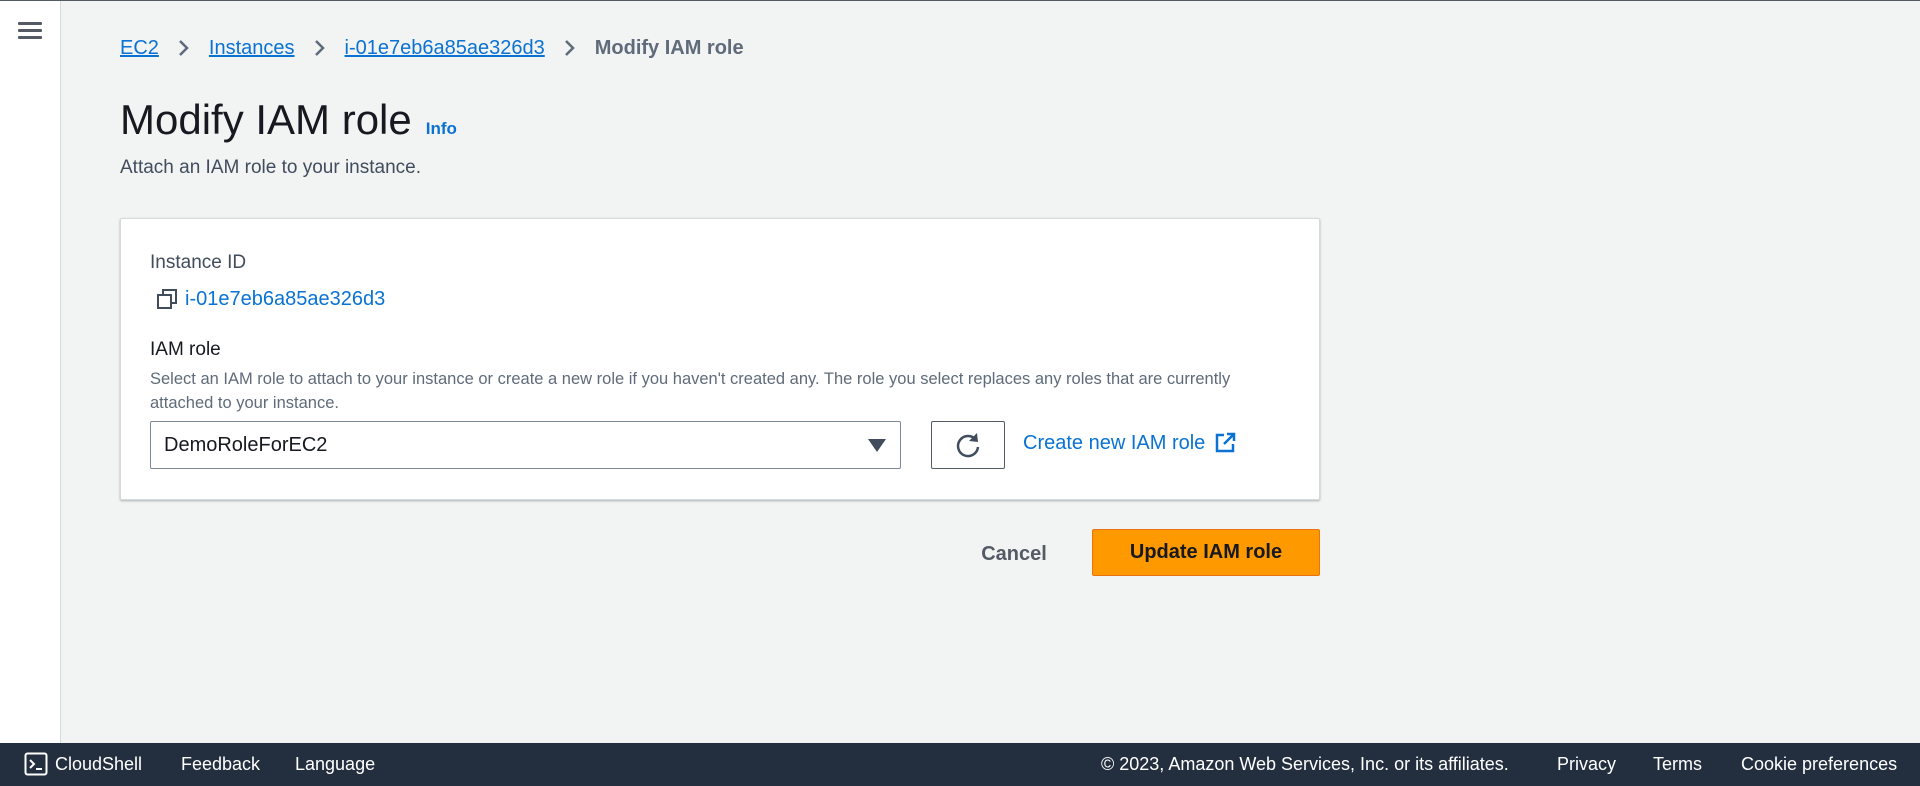  Describe the element at coordinates (877, 445) in the screenshot. I see `caret-down-icon` at that location.